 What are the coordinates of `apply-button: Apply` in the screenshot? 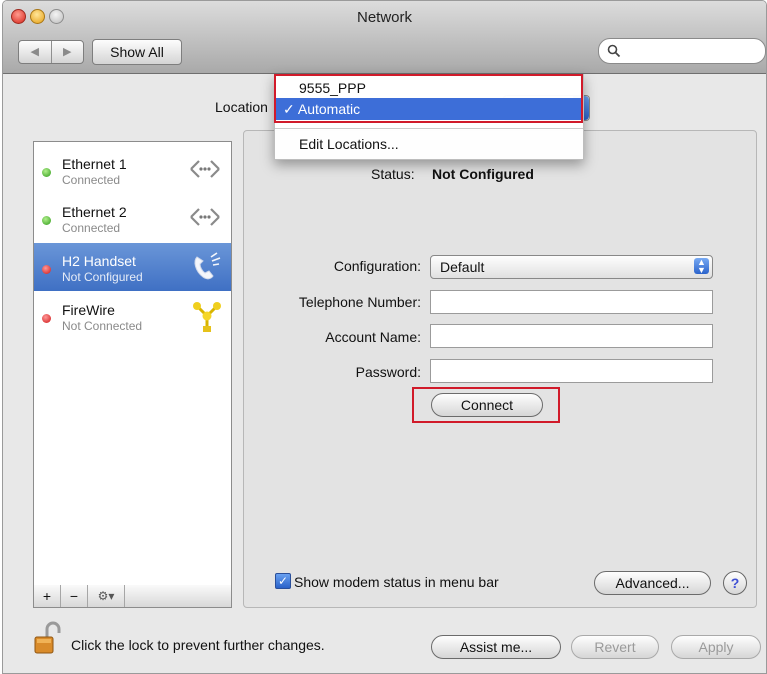 It's located at (716, 647).